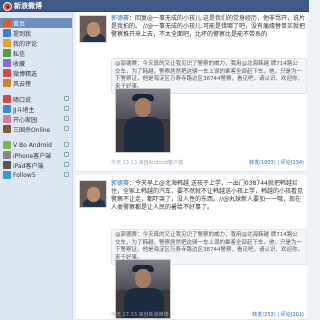 This screenshot has width=320, height=320. I want to click on sidebar-item: 风云榜, so click(36, 83).